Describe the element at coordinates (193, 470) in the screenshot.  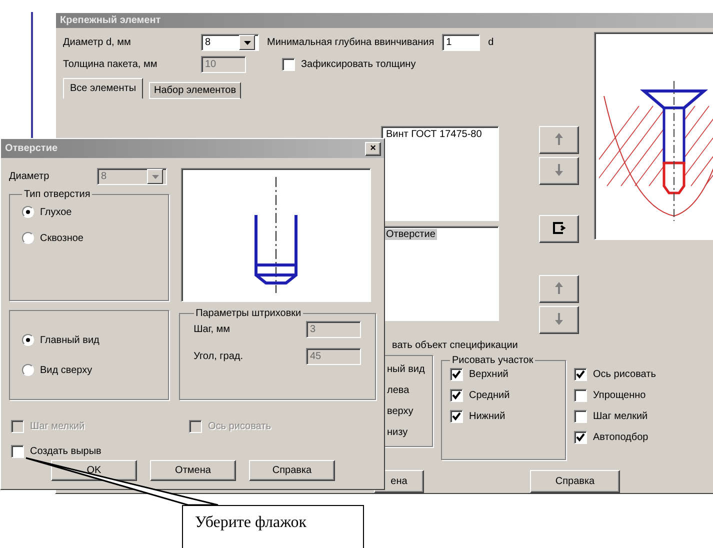
I see `cancel-button: Отмена` at that location.